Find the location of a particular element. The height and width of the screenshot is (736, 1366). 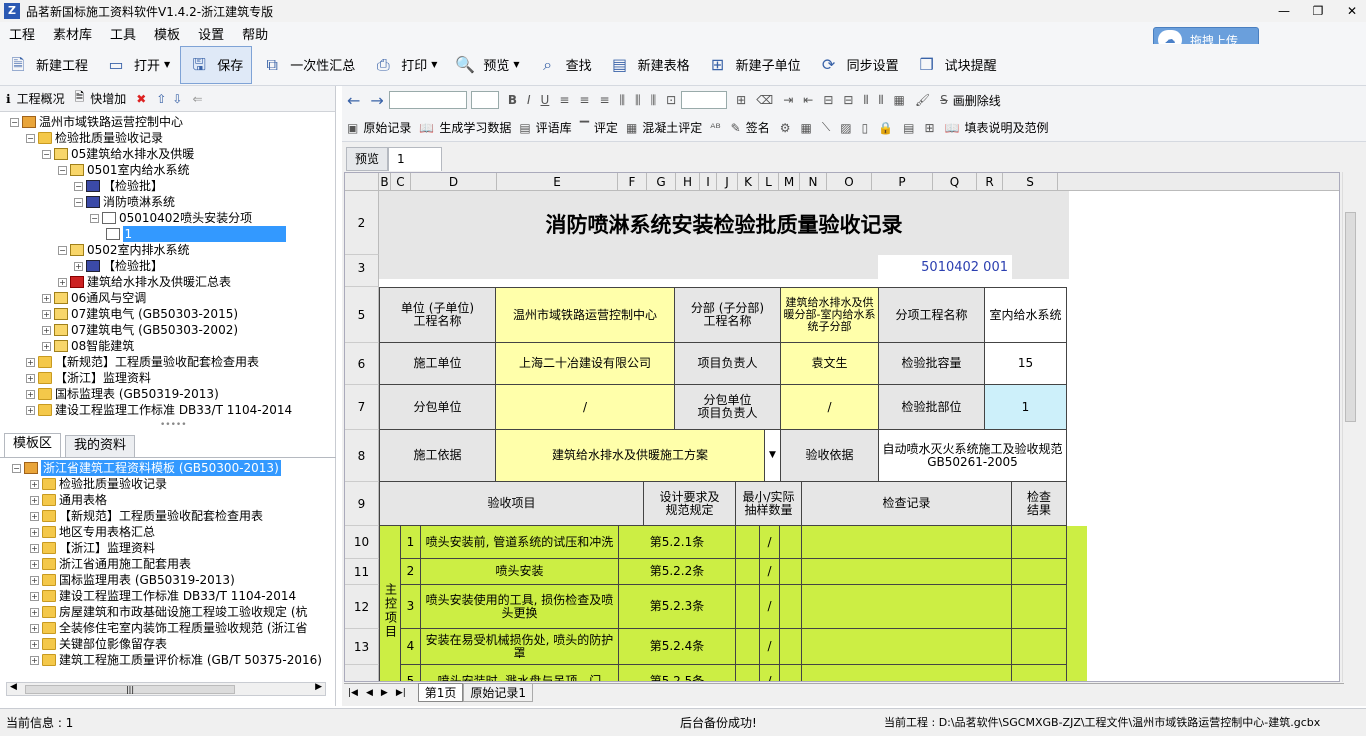

capacity-value: 15 is located at coordinates (1026, 364).